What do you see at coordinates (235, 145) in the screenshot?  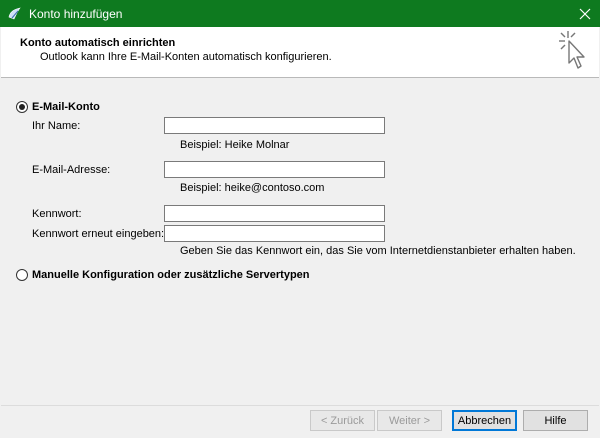 I see `name-hint: Beispiel: Heike Molnar` at bounding box center [235, 145].